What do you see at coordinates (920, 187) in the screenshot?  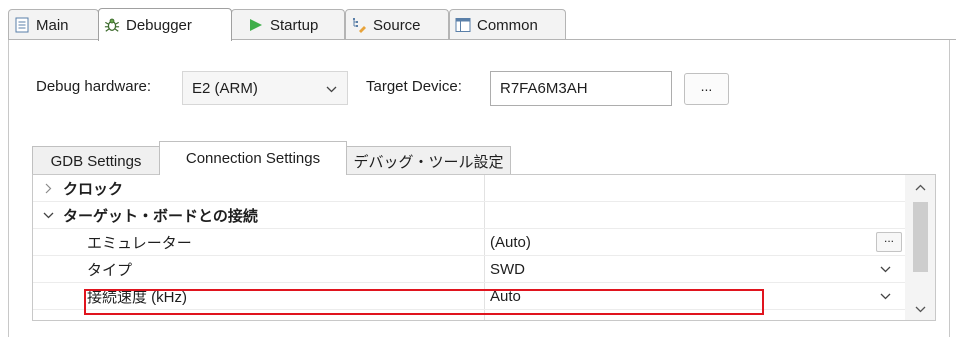 I see `scroll-up-icon` at bounding box center [920, 187].